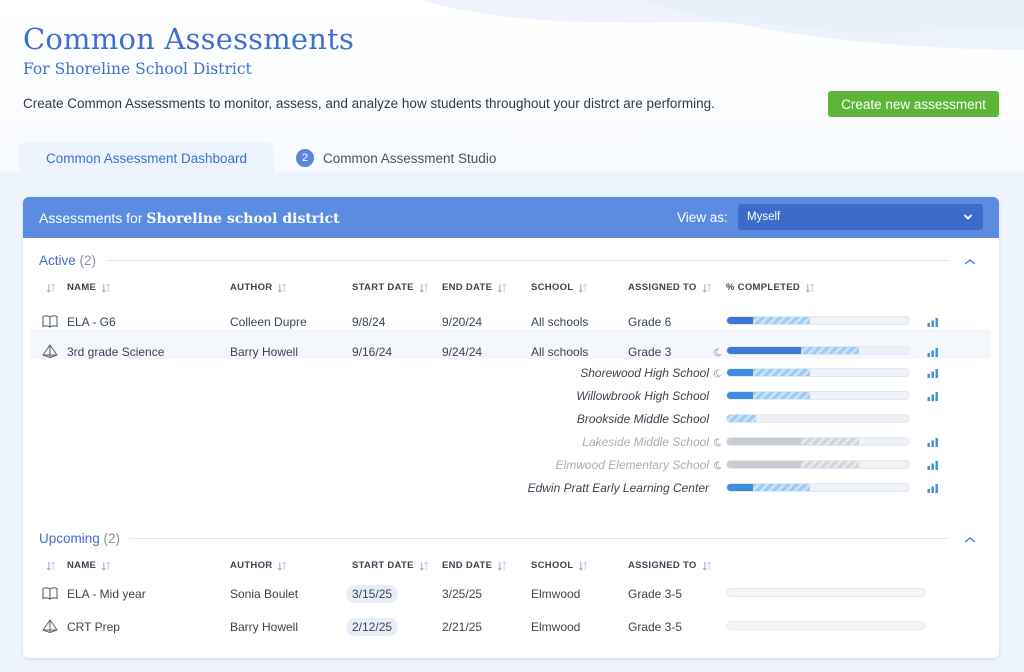 This screenshot has width=1024, height=672. What do you see at coordinates (655, 594) in the screenshot?
I see `cell-assigned: Grade 3-5` at bounding box center [655, 594].